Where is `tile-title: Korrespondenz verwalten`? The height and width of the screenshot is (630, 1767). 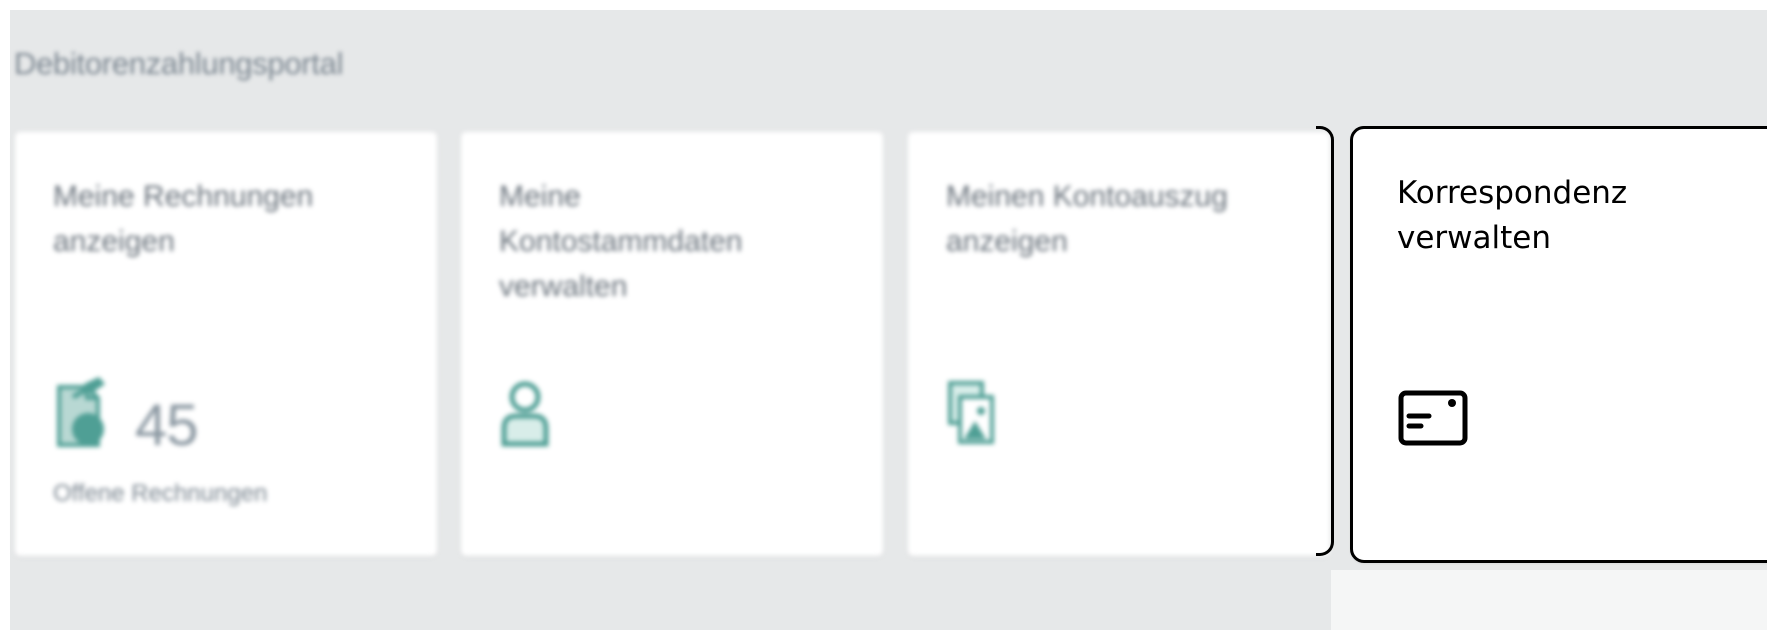 tile-title: Korrespondenz verwalten is located at coordinates (1512, 215).